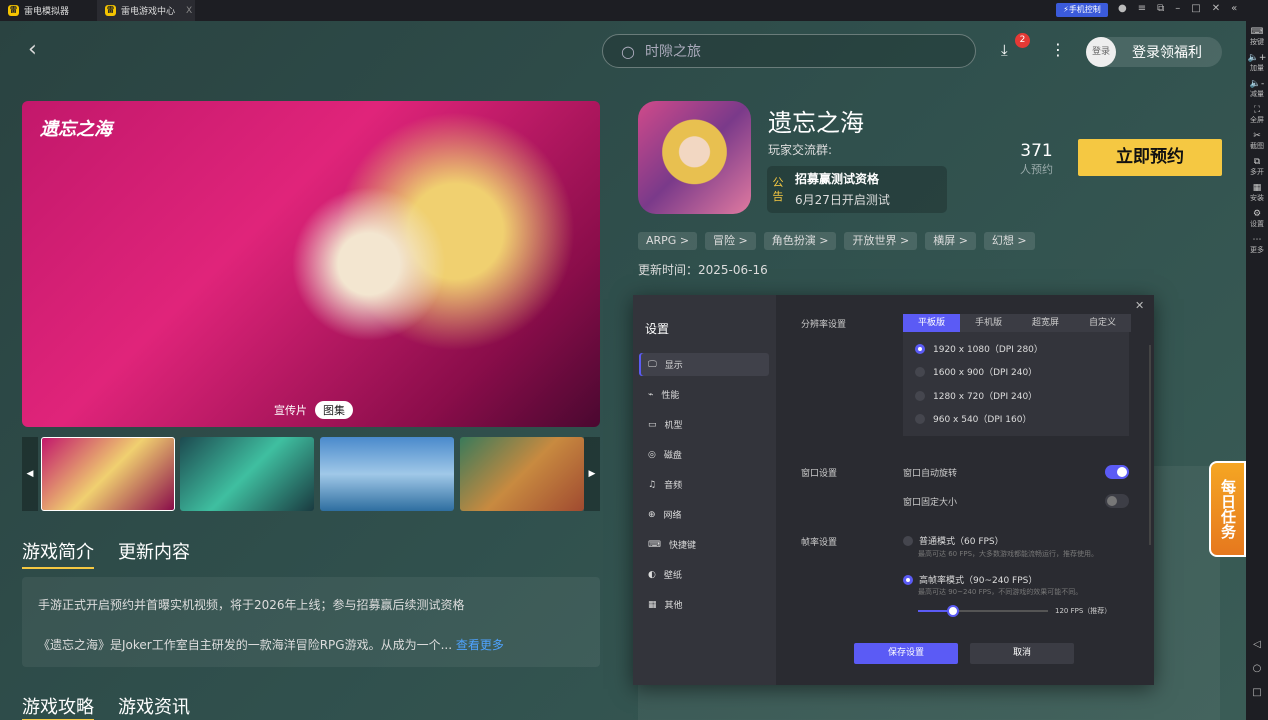  What do you see at coordinates (651, 394) in the screenshot?
I see `performance-icon: ⌁` at bounding box center [651, 394].